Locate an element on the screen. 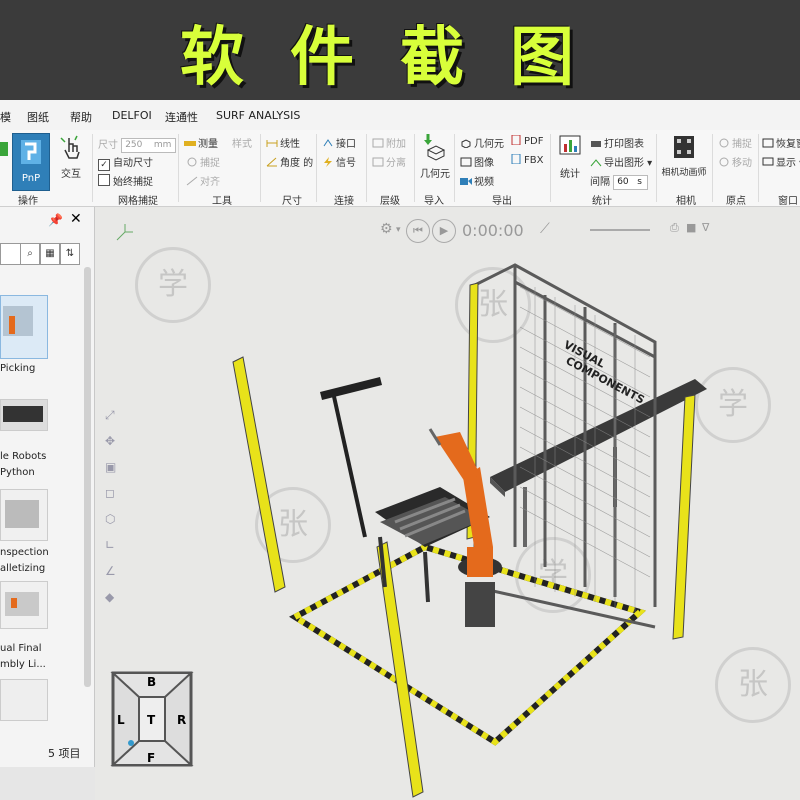 The width and height of the screenshot is (800, 800). linear-dimension-button: 线性 is located at coordinates (283, 142).